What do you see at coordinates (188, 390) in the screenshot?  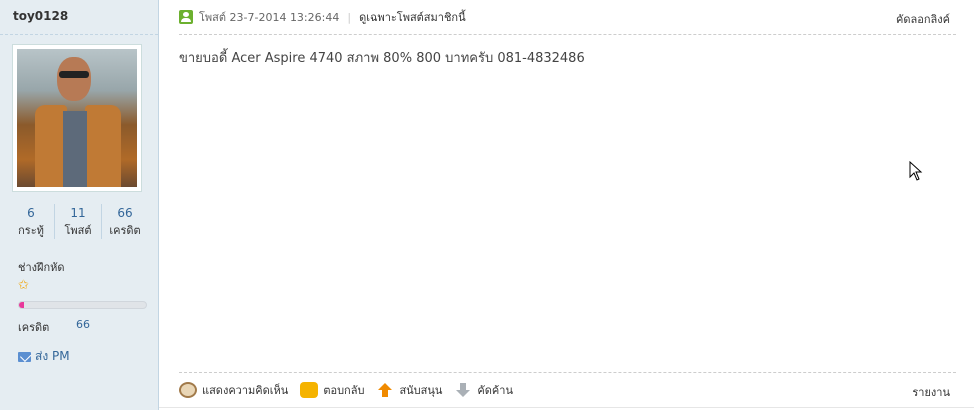 I see `coffee-cup-icon` at bounding box center [188, 390].